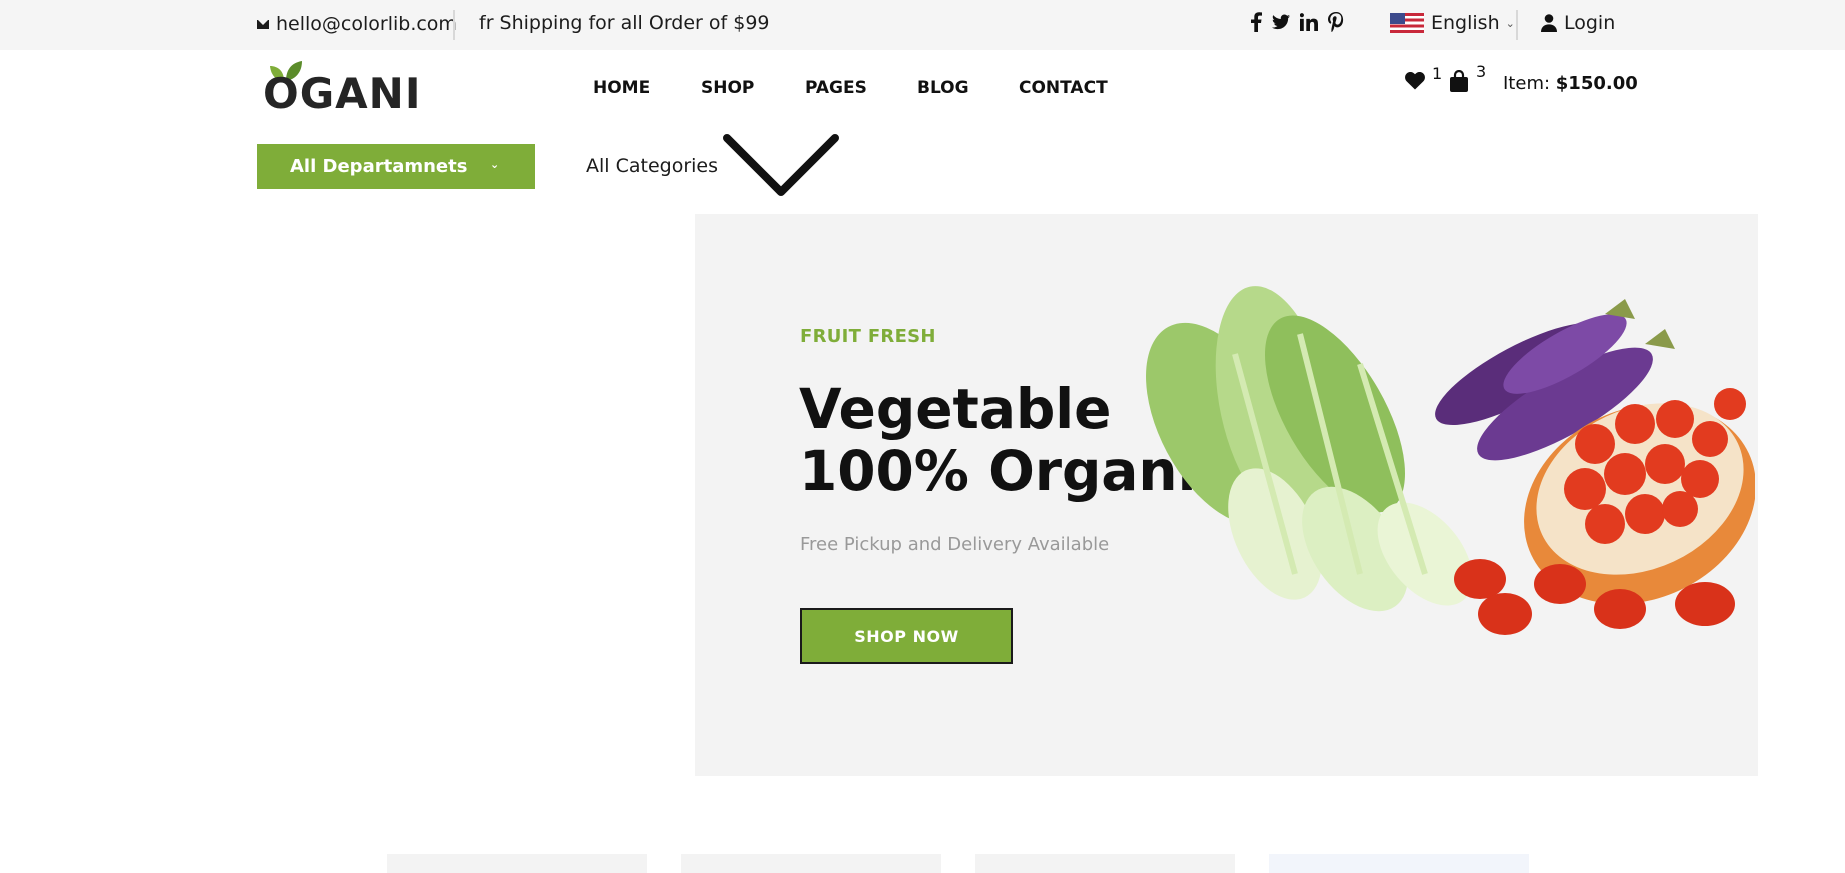  I want to click on logo: OGANI, so click(341, 87).